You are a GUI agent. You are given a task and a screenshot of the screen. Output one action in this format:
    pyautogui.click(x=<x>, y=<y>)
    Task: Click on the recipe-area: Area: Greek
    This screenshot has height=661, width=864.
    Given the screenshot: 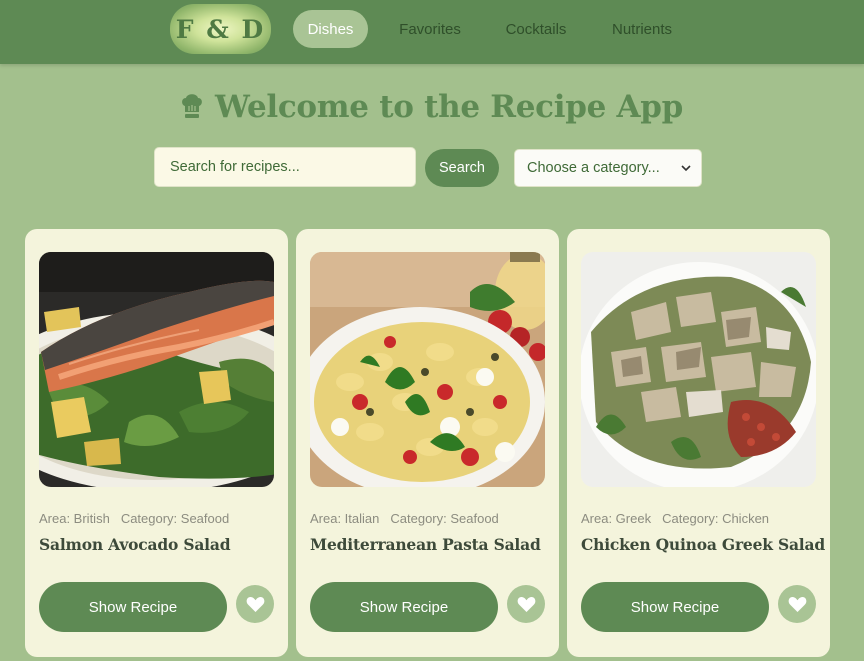 What is the action you would take?
    pyautogui.click(x=616, y=518)
    